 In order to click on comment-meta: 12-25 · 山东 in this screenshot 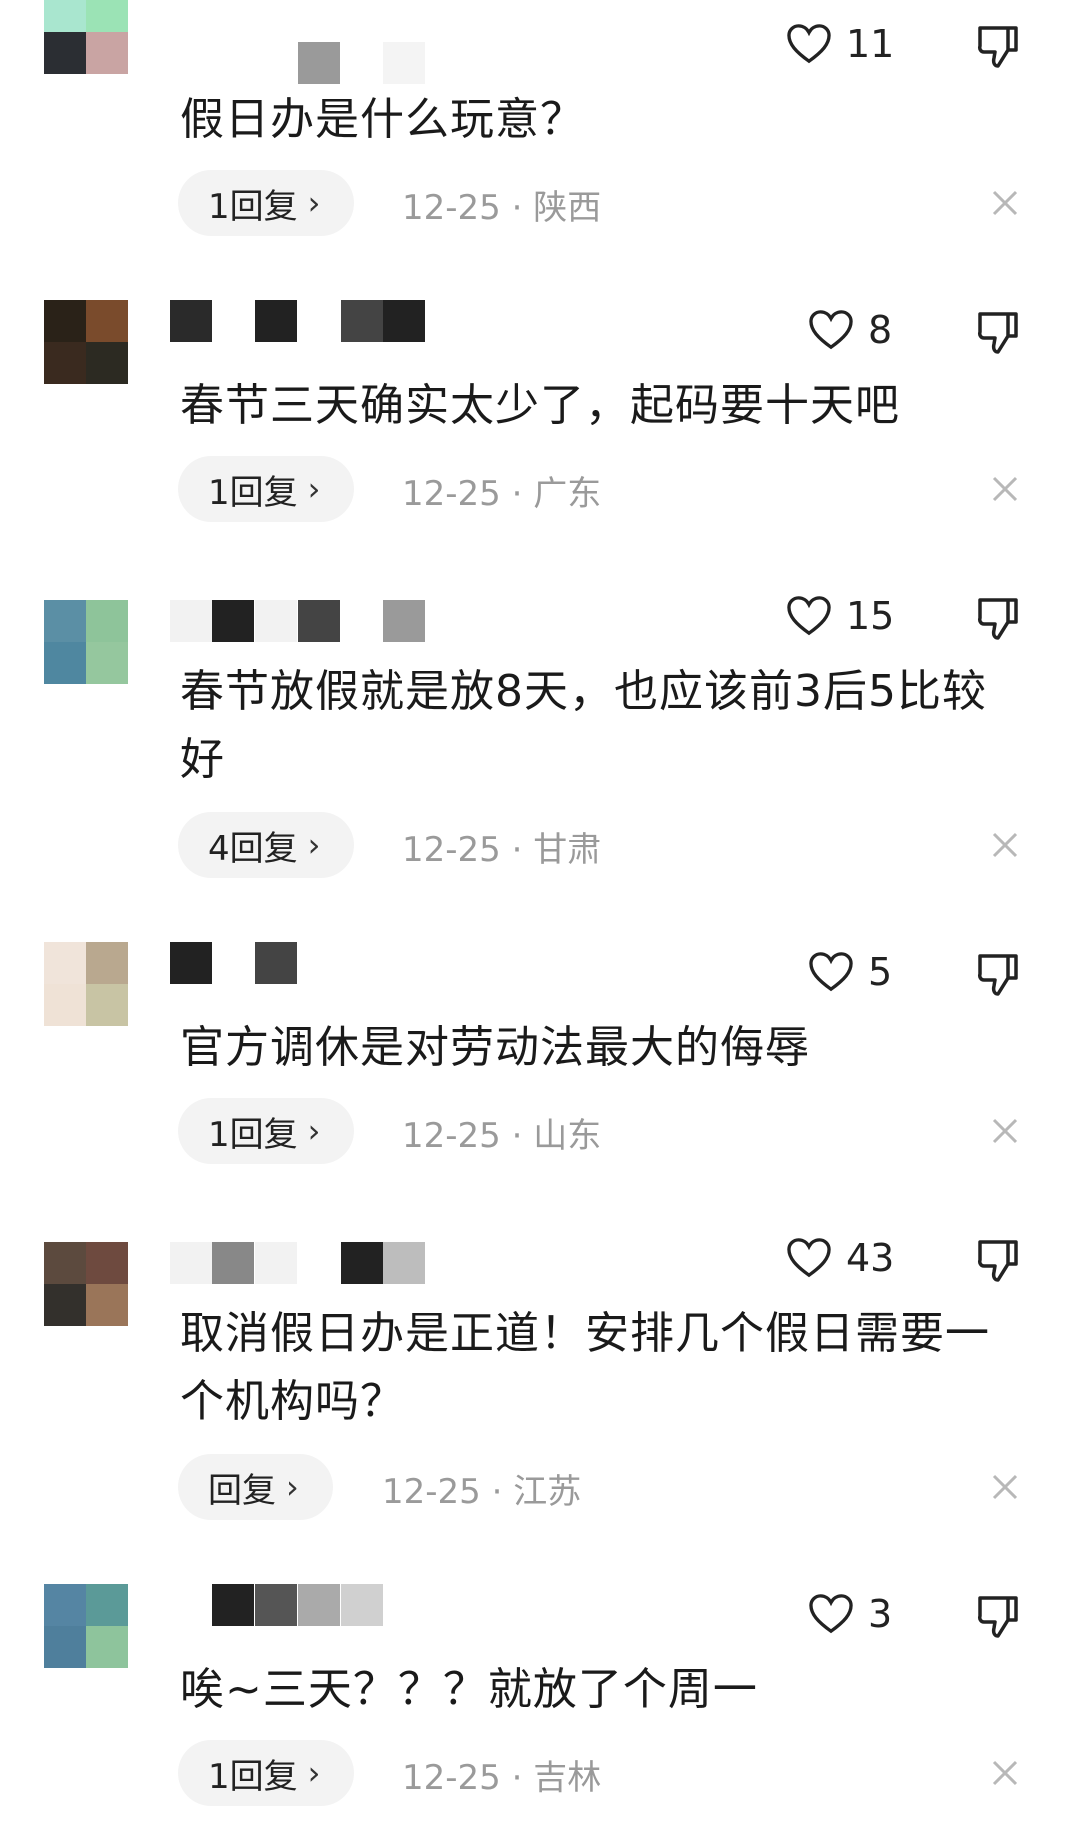, I will do `click(502, 1136)`.